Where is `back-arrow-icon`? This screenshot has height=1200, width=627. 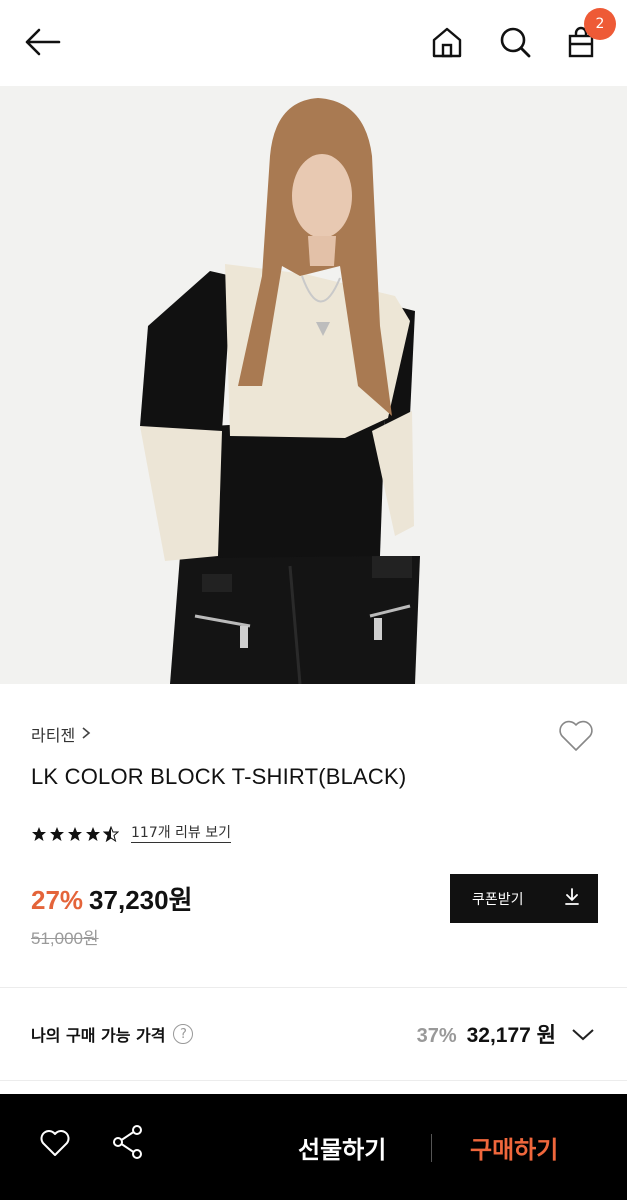 back-arrow-icon is located at coordinates (42, 42).